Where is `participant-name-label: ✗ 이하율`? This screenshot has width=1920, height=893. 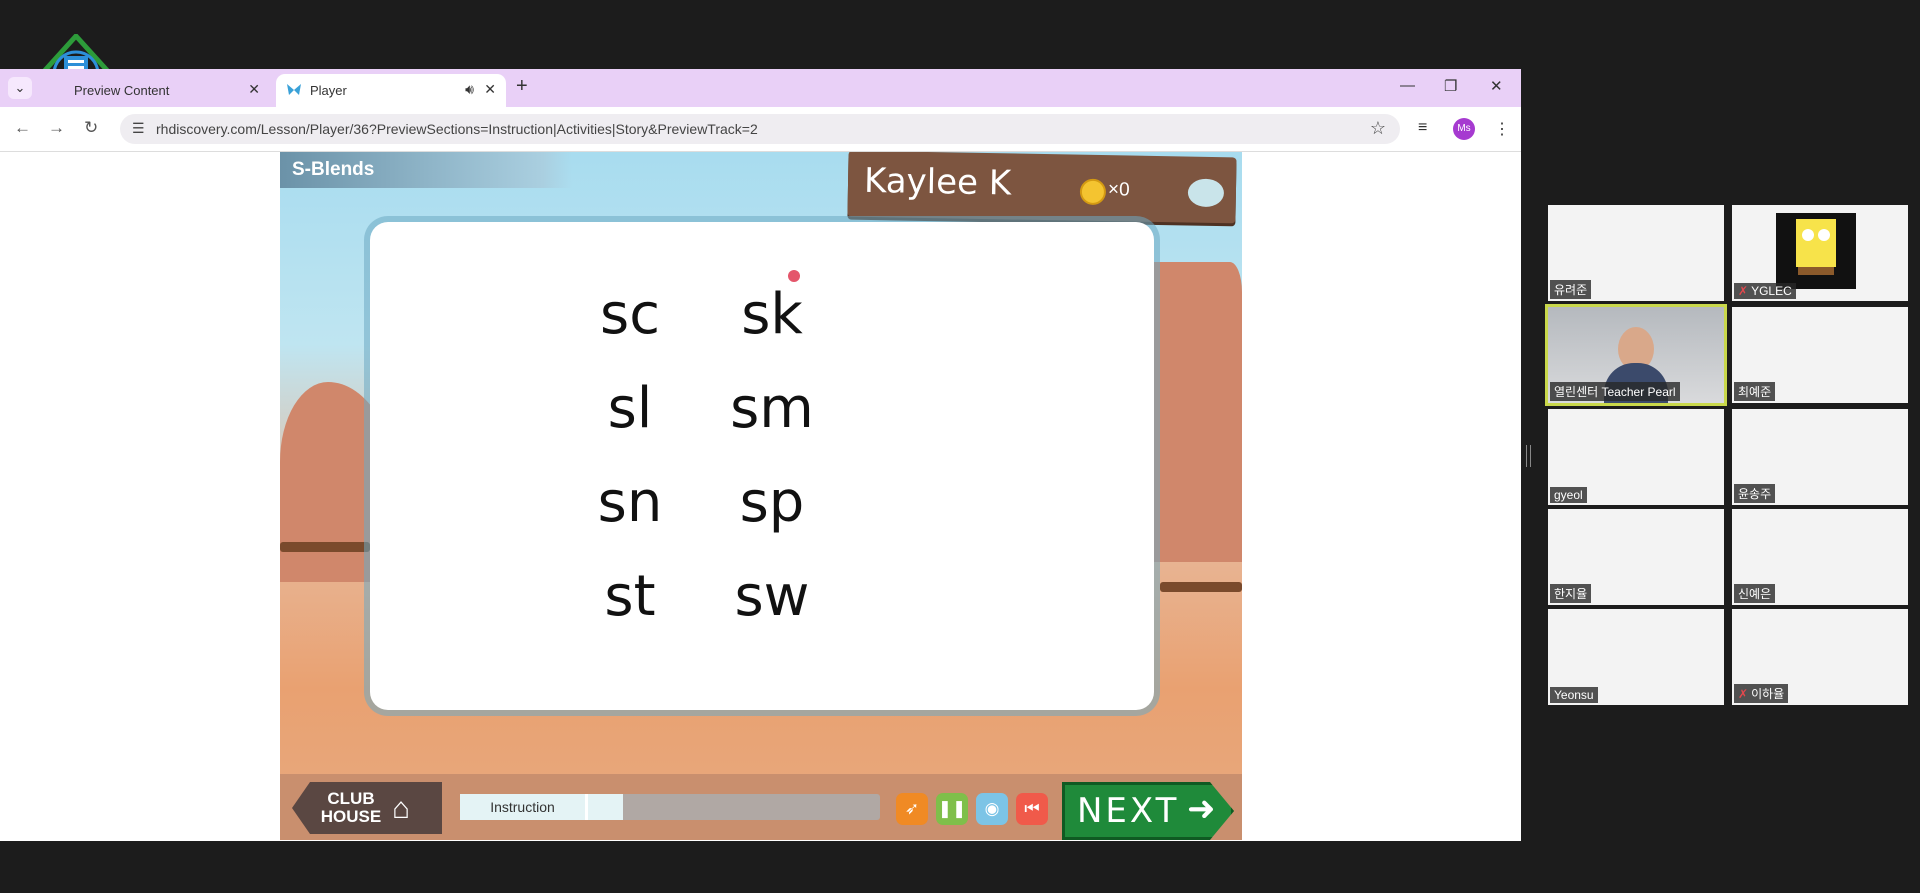
participant-name-label: ✗ 이하율 is located at coordinates (1761, 693).